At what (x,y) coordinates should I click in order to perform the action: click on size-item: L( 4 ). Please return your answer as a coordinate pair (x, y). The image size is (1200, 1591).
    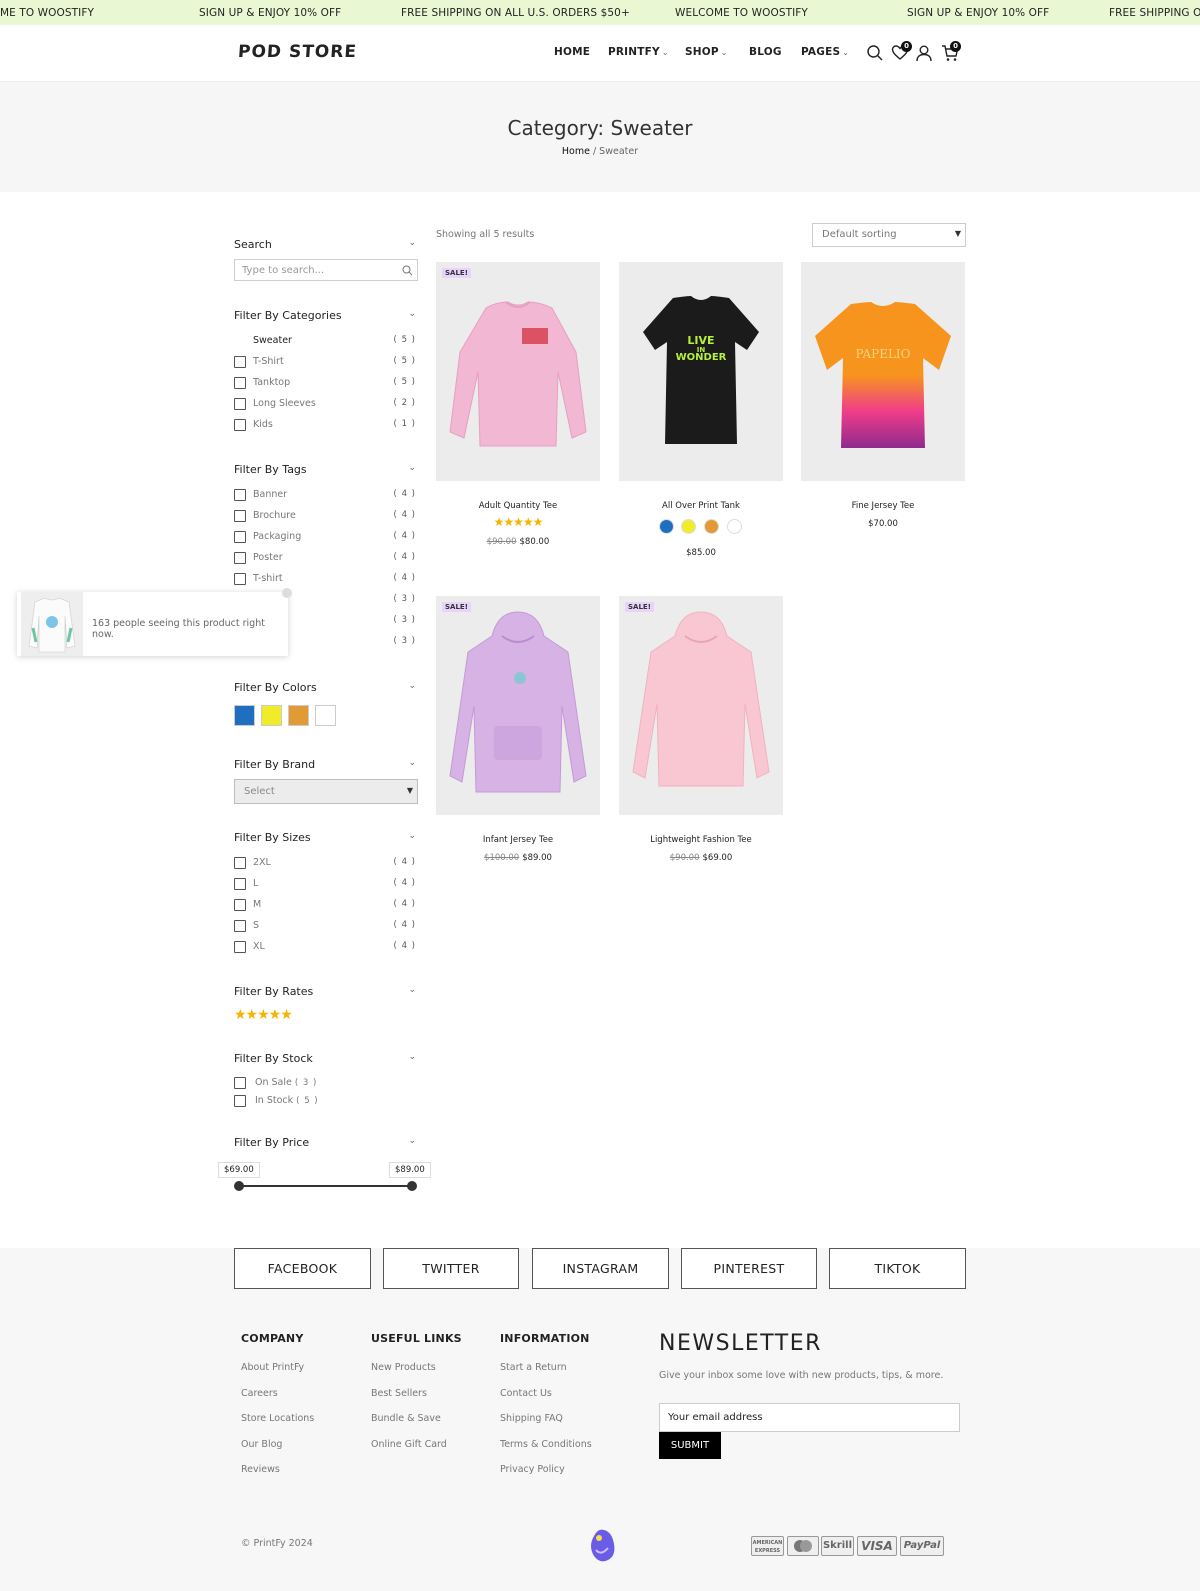
    Looking at the image, I should click on (326, 884).